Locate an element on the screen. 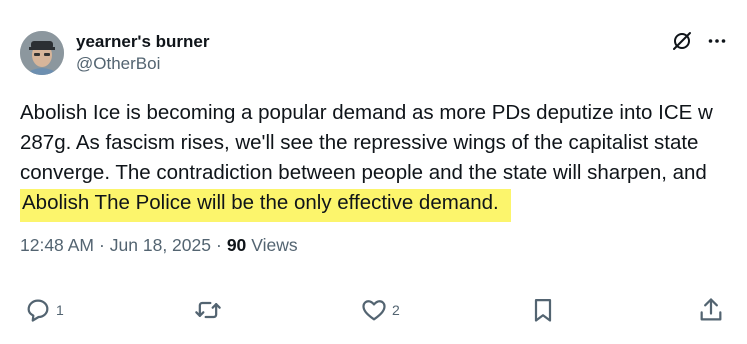  reply-icon is located at coordinates (38, 310).